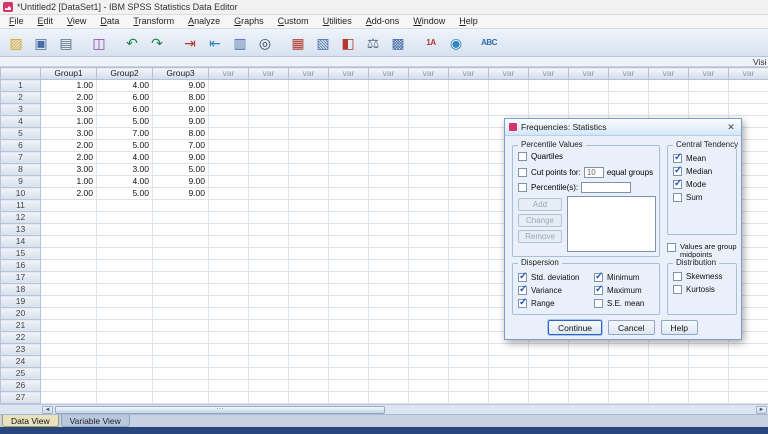 The width and height of the screenshot is (768, 434). What do you see at coordinates (431, 43) in the screenshot?
I see `value-labels-icon-button: 1A` at bounding box center [431, 43].